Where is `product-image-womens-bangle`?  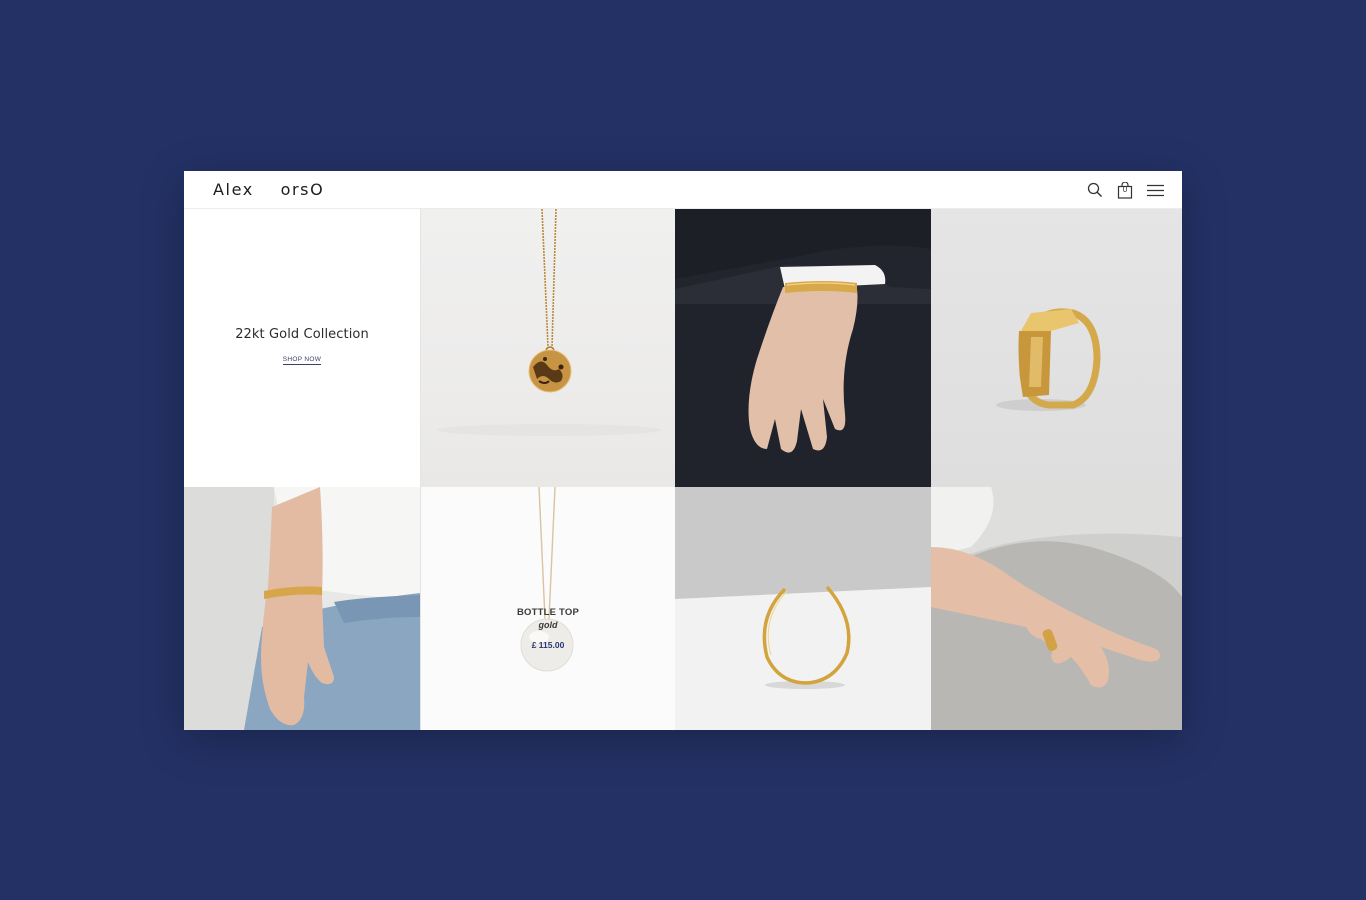 product-image-womens-bangle is located at coordinates (302, 608).